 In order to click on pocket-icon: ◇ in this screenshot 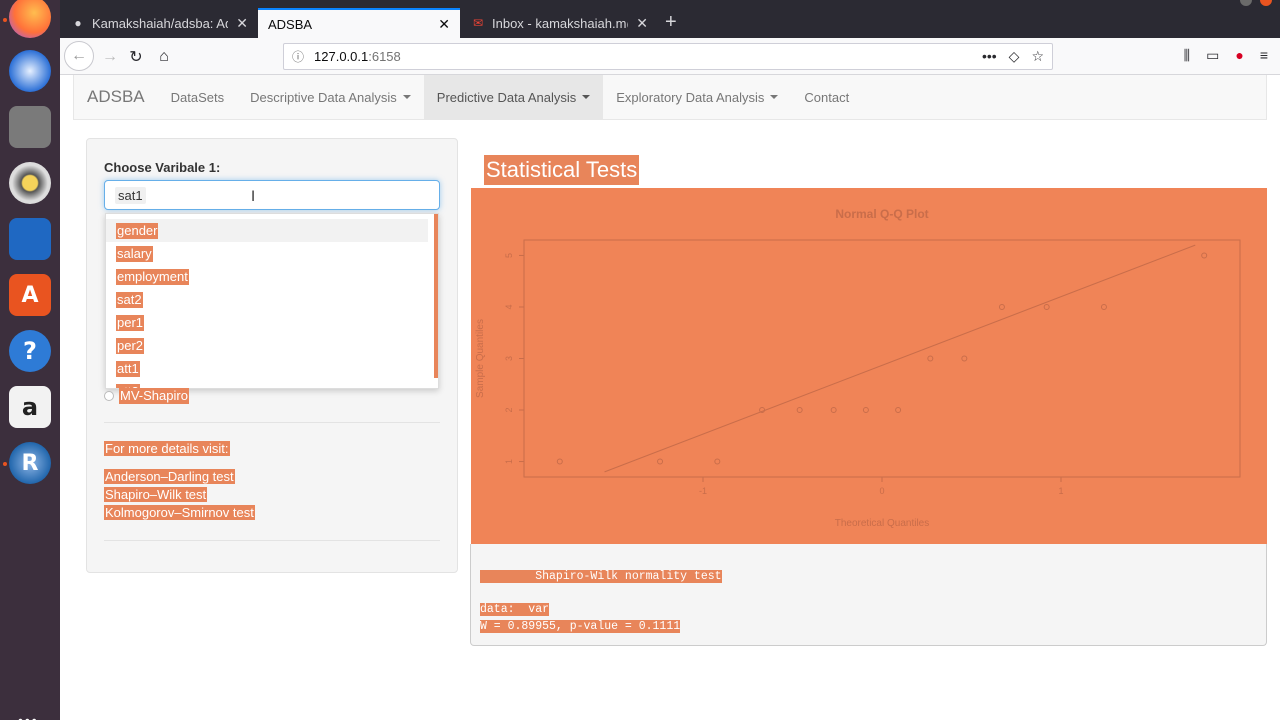, I will do `click(1014, 56)`.